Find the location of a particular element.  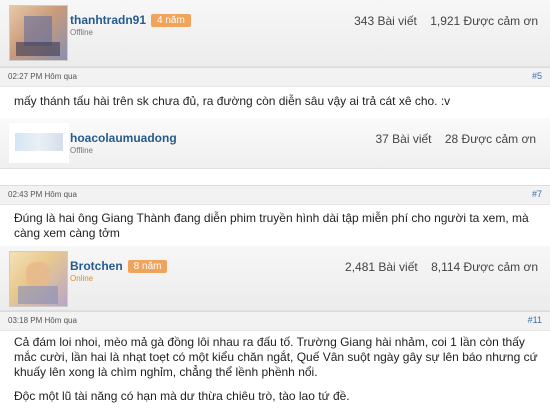

user-stats: 2,481 Bài viết 8,114 Được cảm ơn is located at coordinates (436, 267).